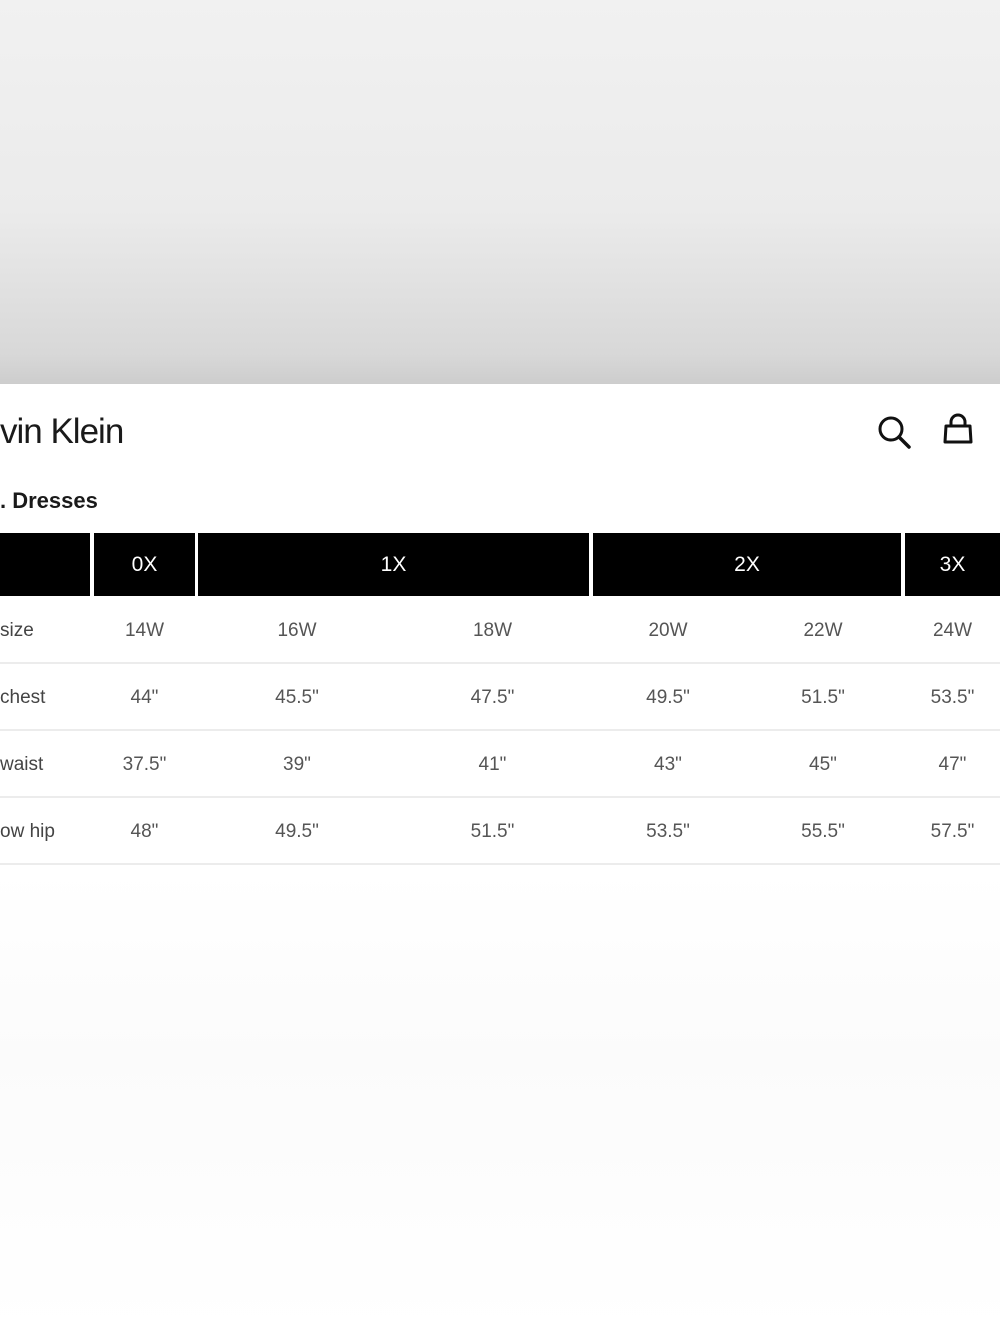 This screenshot has width=1000, height=1333. I want to click on row-label-size: size, so click(17, 630).